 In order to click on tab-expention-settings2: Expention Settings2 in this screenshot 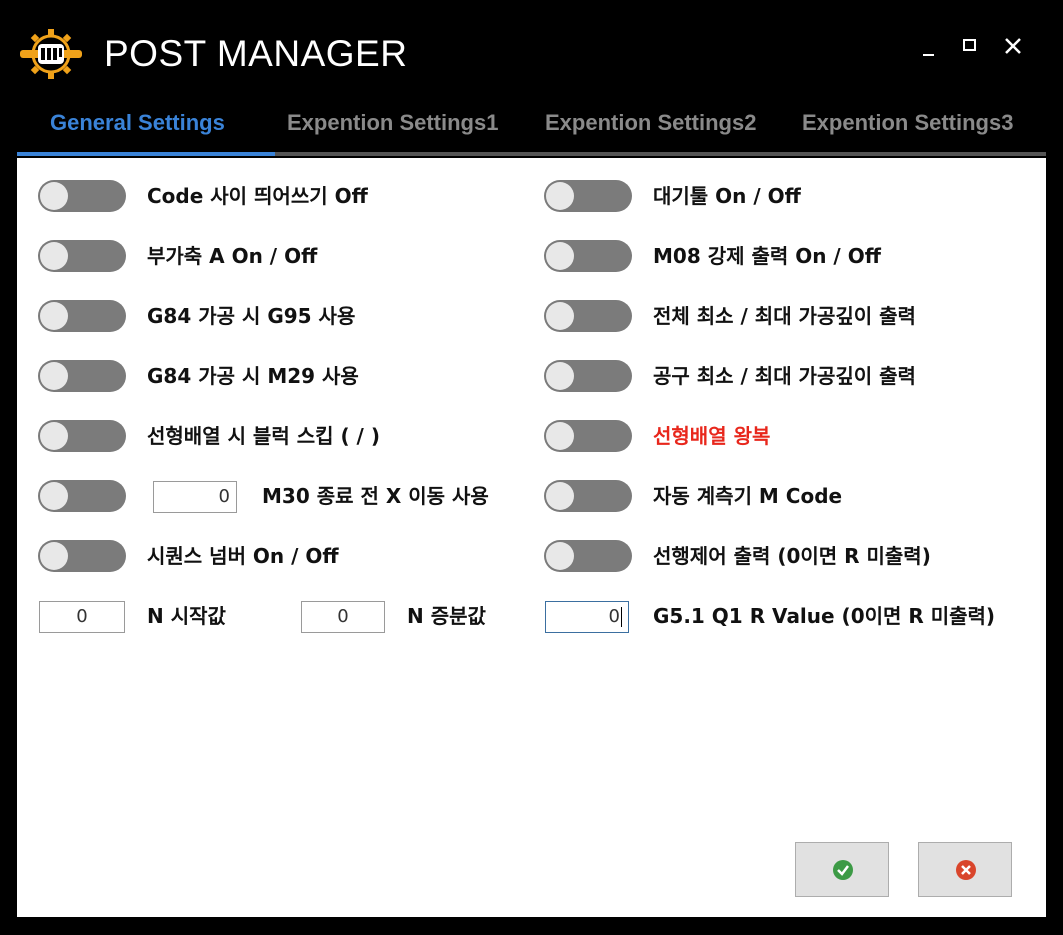, I will do `click(650, 123)`.